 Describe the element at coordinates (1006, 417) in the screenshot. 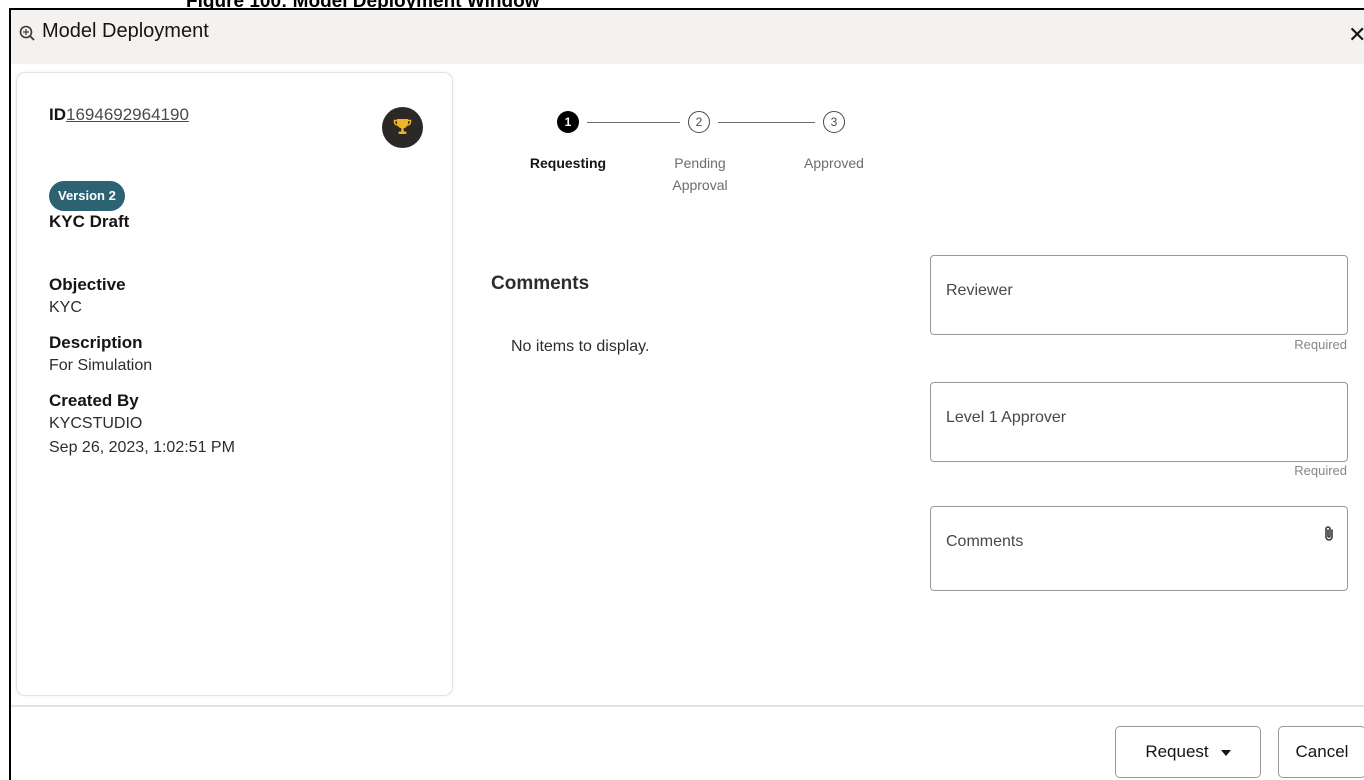

I see `approver-placeholder: Level 1 Approver` at that location.